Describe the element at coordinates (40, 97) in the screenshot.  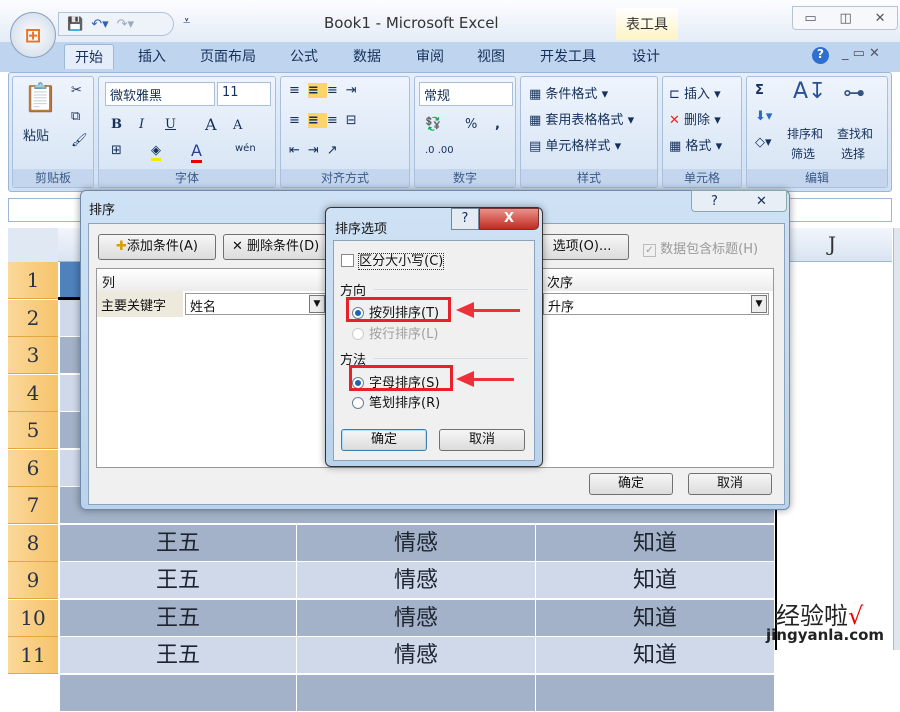
I see `paste-icon: 📋` at that location.